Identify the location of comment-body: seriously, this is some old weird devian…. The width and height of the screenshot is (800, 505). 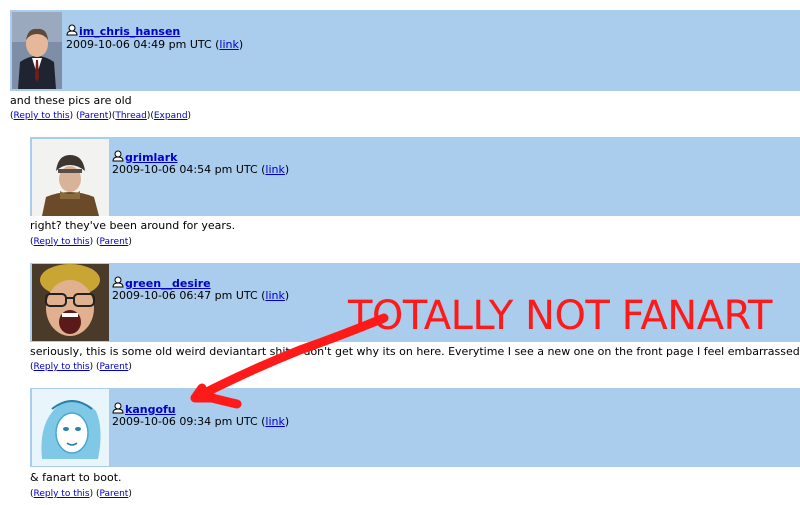
(415, 351).